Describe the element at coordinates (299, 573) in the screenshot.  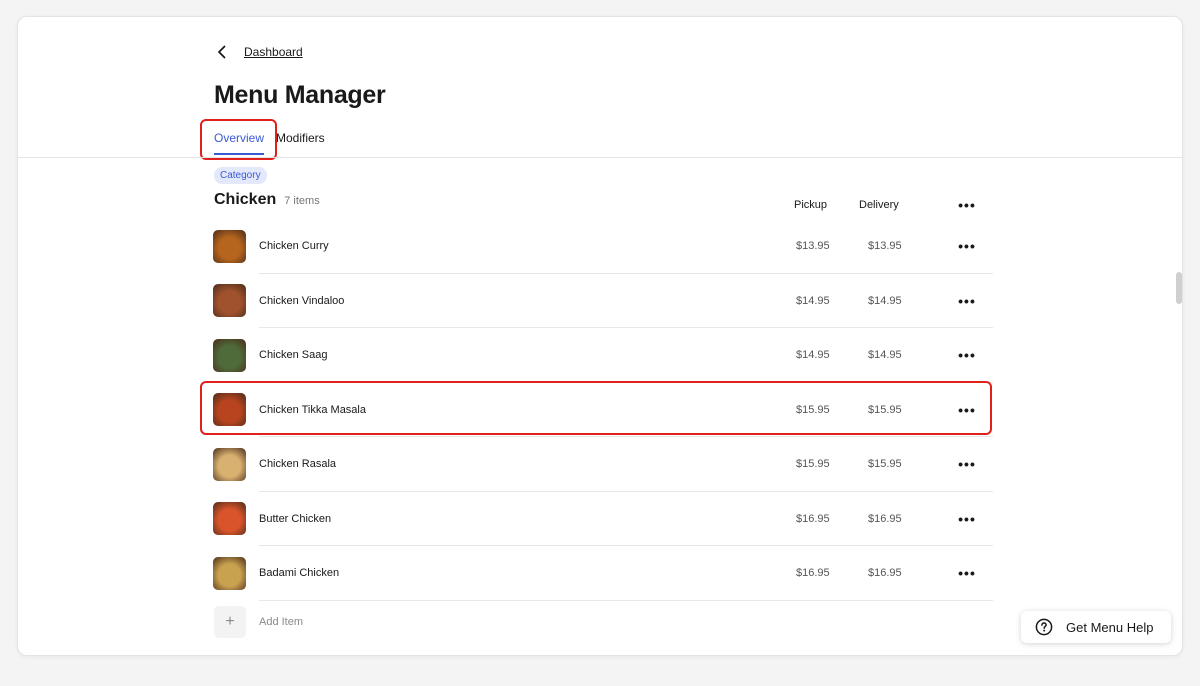
I see `item-name: Badami Chicken` at that location.